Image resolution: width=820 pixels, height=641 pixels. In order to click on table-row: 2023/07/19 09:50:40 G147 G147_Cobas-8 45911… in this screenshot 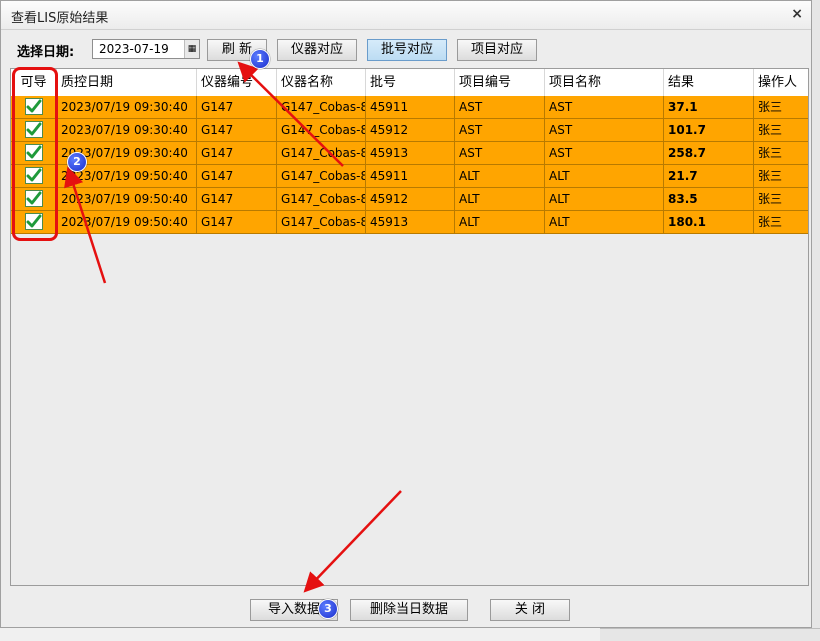, I will do `click(409, 176)`.